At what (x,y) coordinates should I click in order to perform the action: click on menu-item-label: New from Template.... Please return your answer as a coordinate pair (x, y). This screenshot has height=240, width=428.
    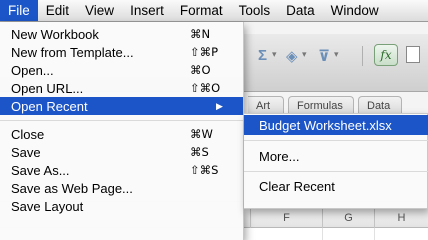
    Looking at the image, I should click on (72, 52).